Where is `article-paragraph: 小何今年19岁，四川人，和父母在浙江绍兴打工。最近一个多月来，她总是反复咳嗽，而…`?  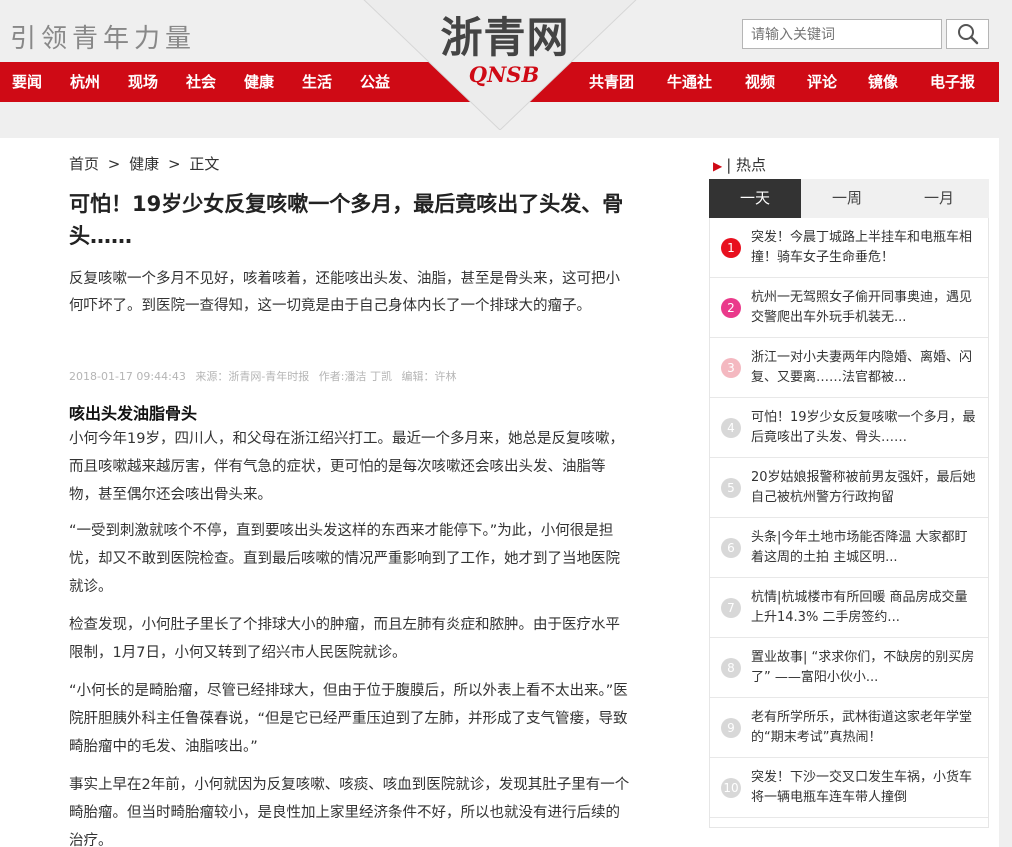
article-paragraph: 小何今年19岁，四川人，和父母在浙江绍兴打工。最近一个多月来，她总是反复咳嗽，而… is located at coordinates (346, 467).